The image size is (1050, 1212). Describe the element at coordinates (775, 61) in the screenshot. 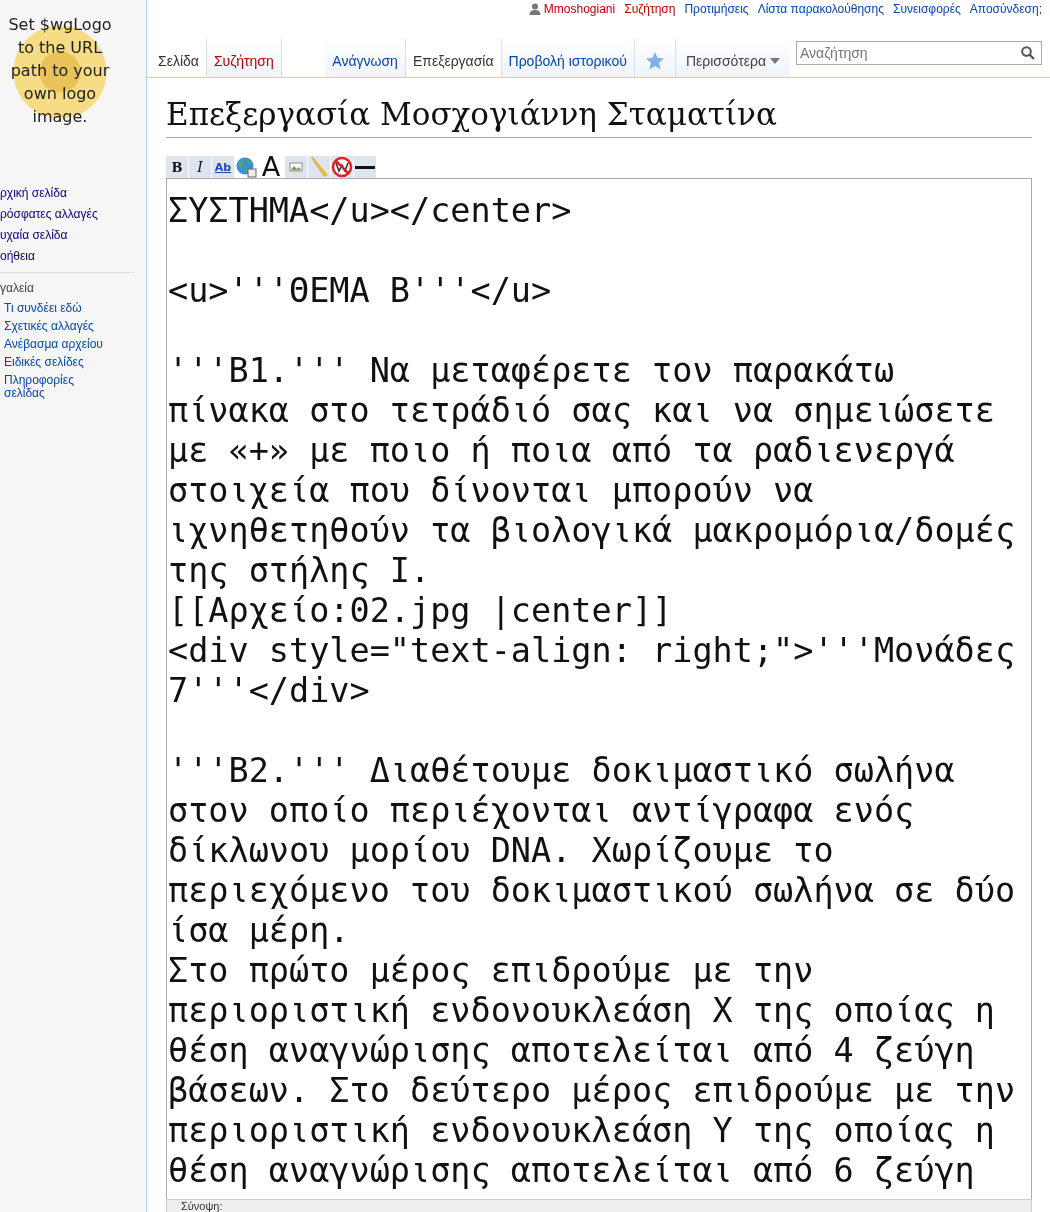

I see `caret-icon` at that location.